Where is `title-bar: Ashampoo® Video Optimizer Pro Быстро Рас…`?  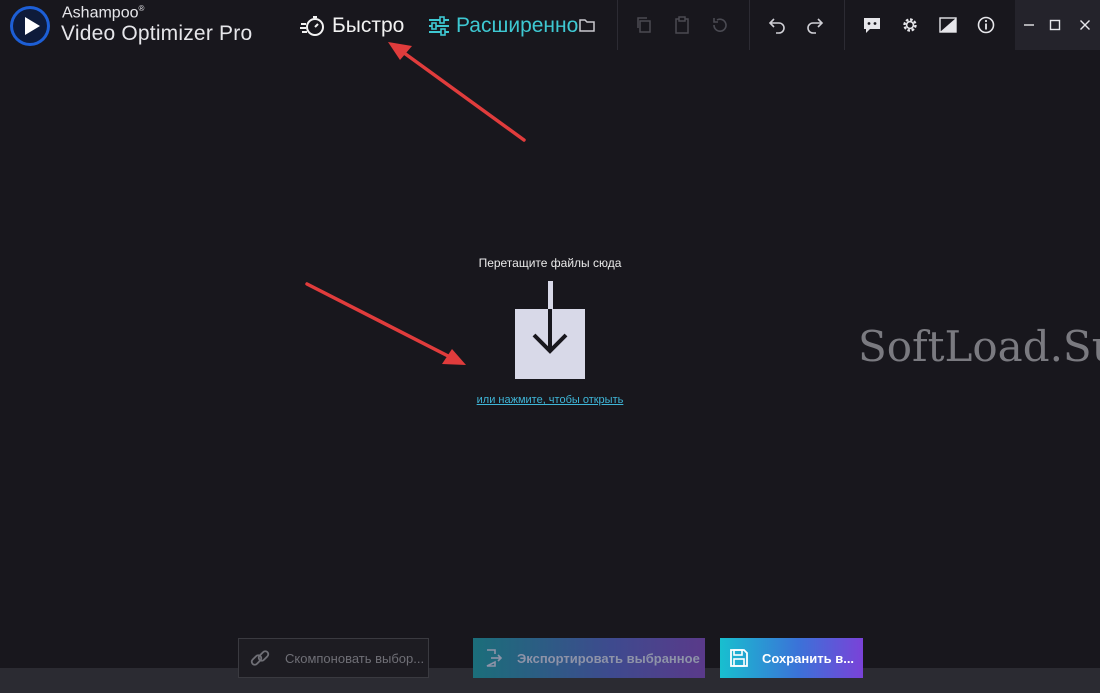 title-bar: Ashampoo® Video Optimizer Pro Быстро Рас… is located at coordinates (550, 25).